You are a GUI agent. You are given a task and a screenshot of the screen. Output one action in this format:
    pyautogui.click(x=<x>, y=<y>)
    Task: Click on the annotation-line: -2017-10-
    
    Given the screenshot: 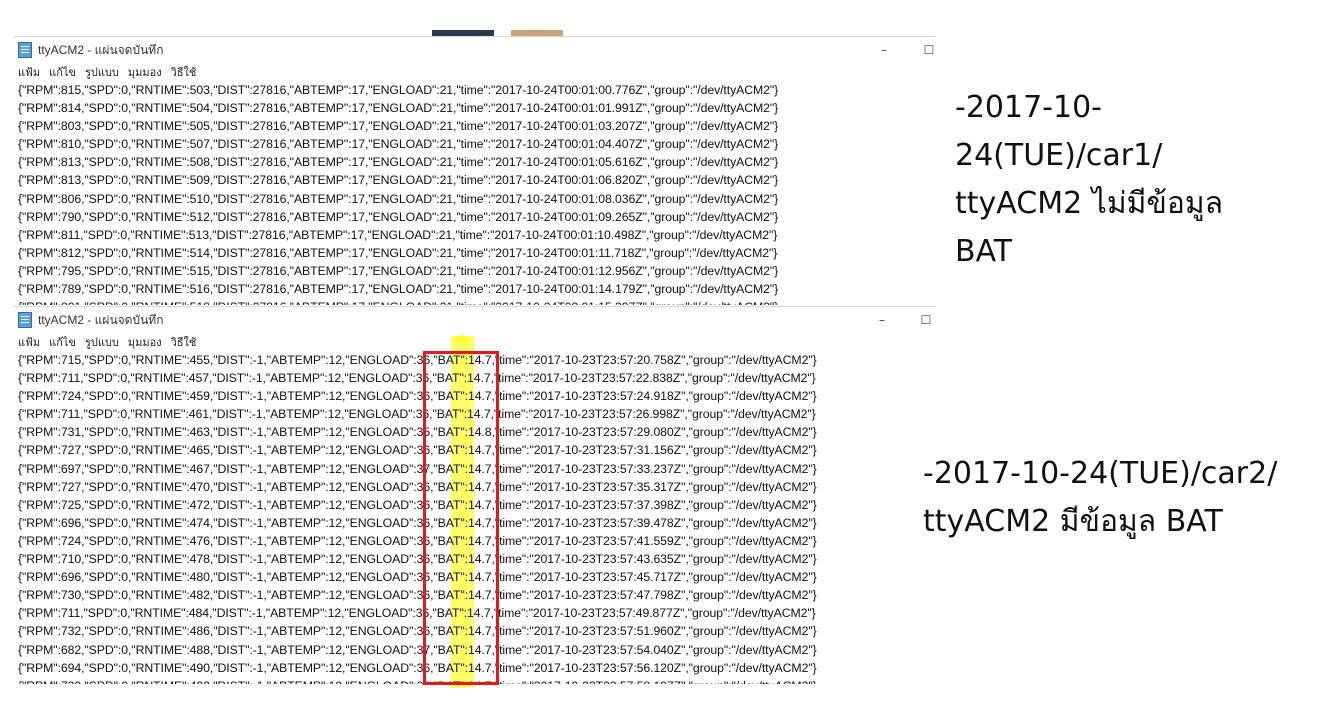 What is the action you would take?
    pyautogui.click(x=1028, y=107)
    